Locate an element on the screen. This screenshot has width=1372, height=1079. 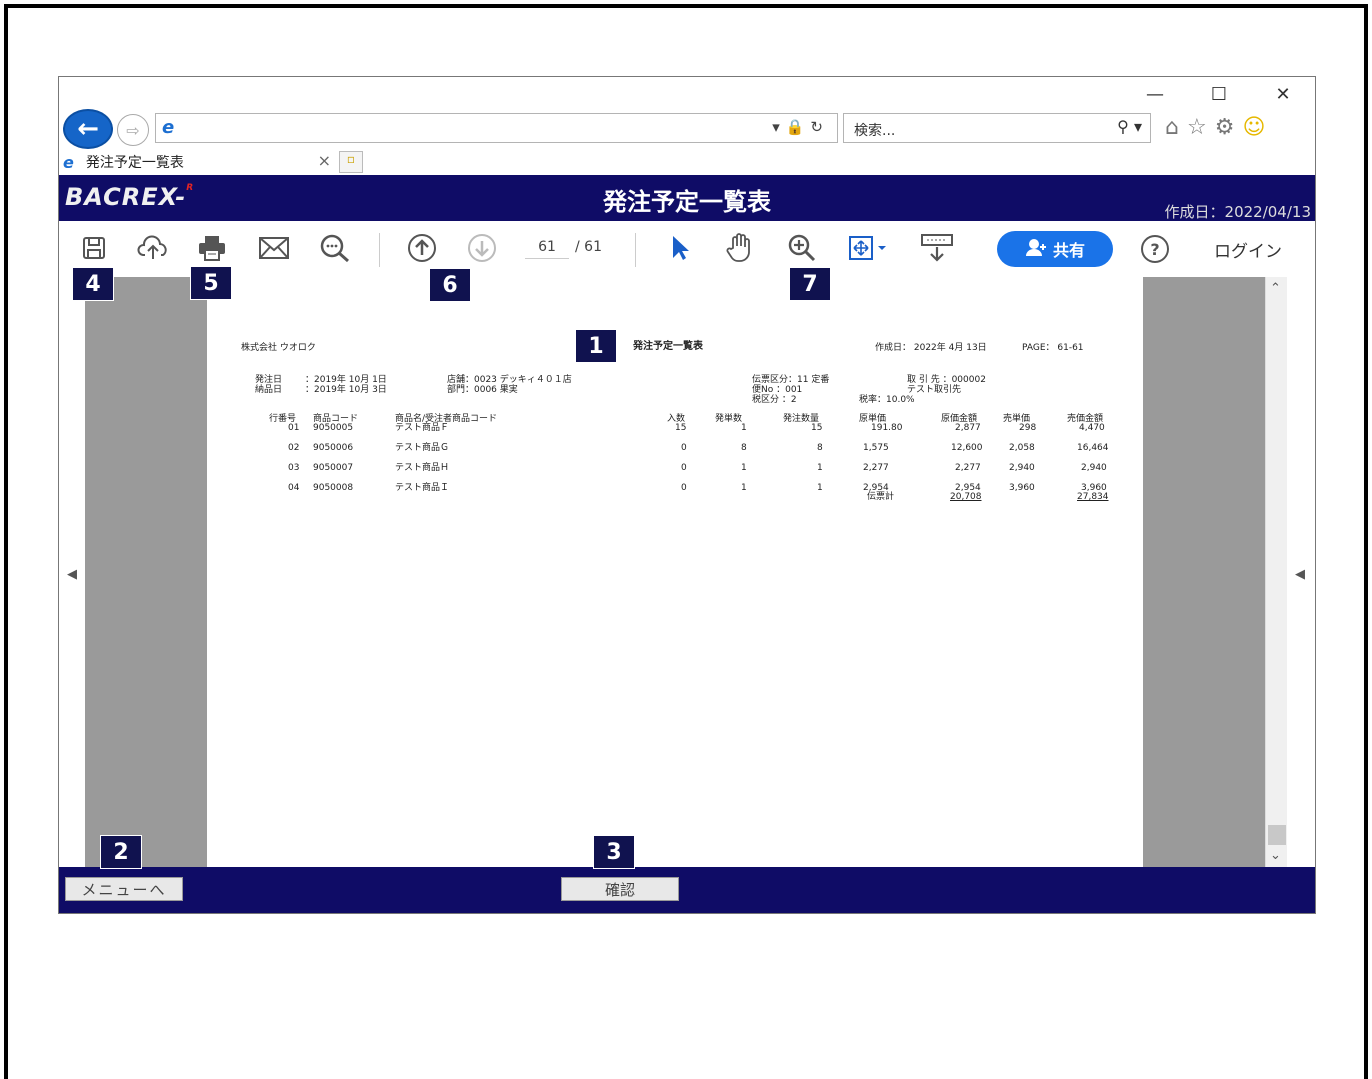
hand-pan-icon is located at coordinates (740, 248).